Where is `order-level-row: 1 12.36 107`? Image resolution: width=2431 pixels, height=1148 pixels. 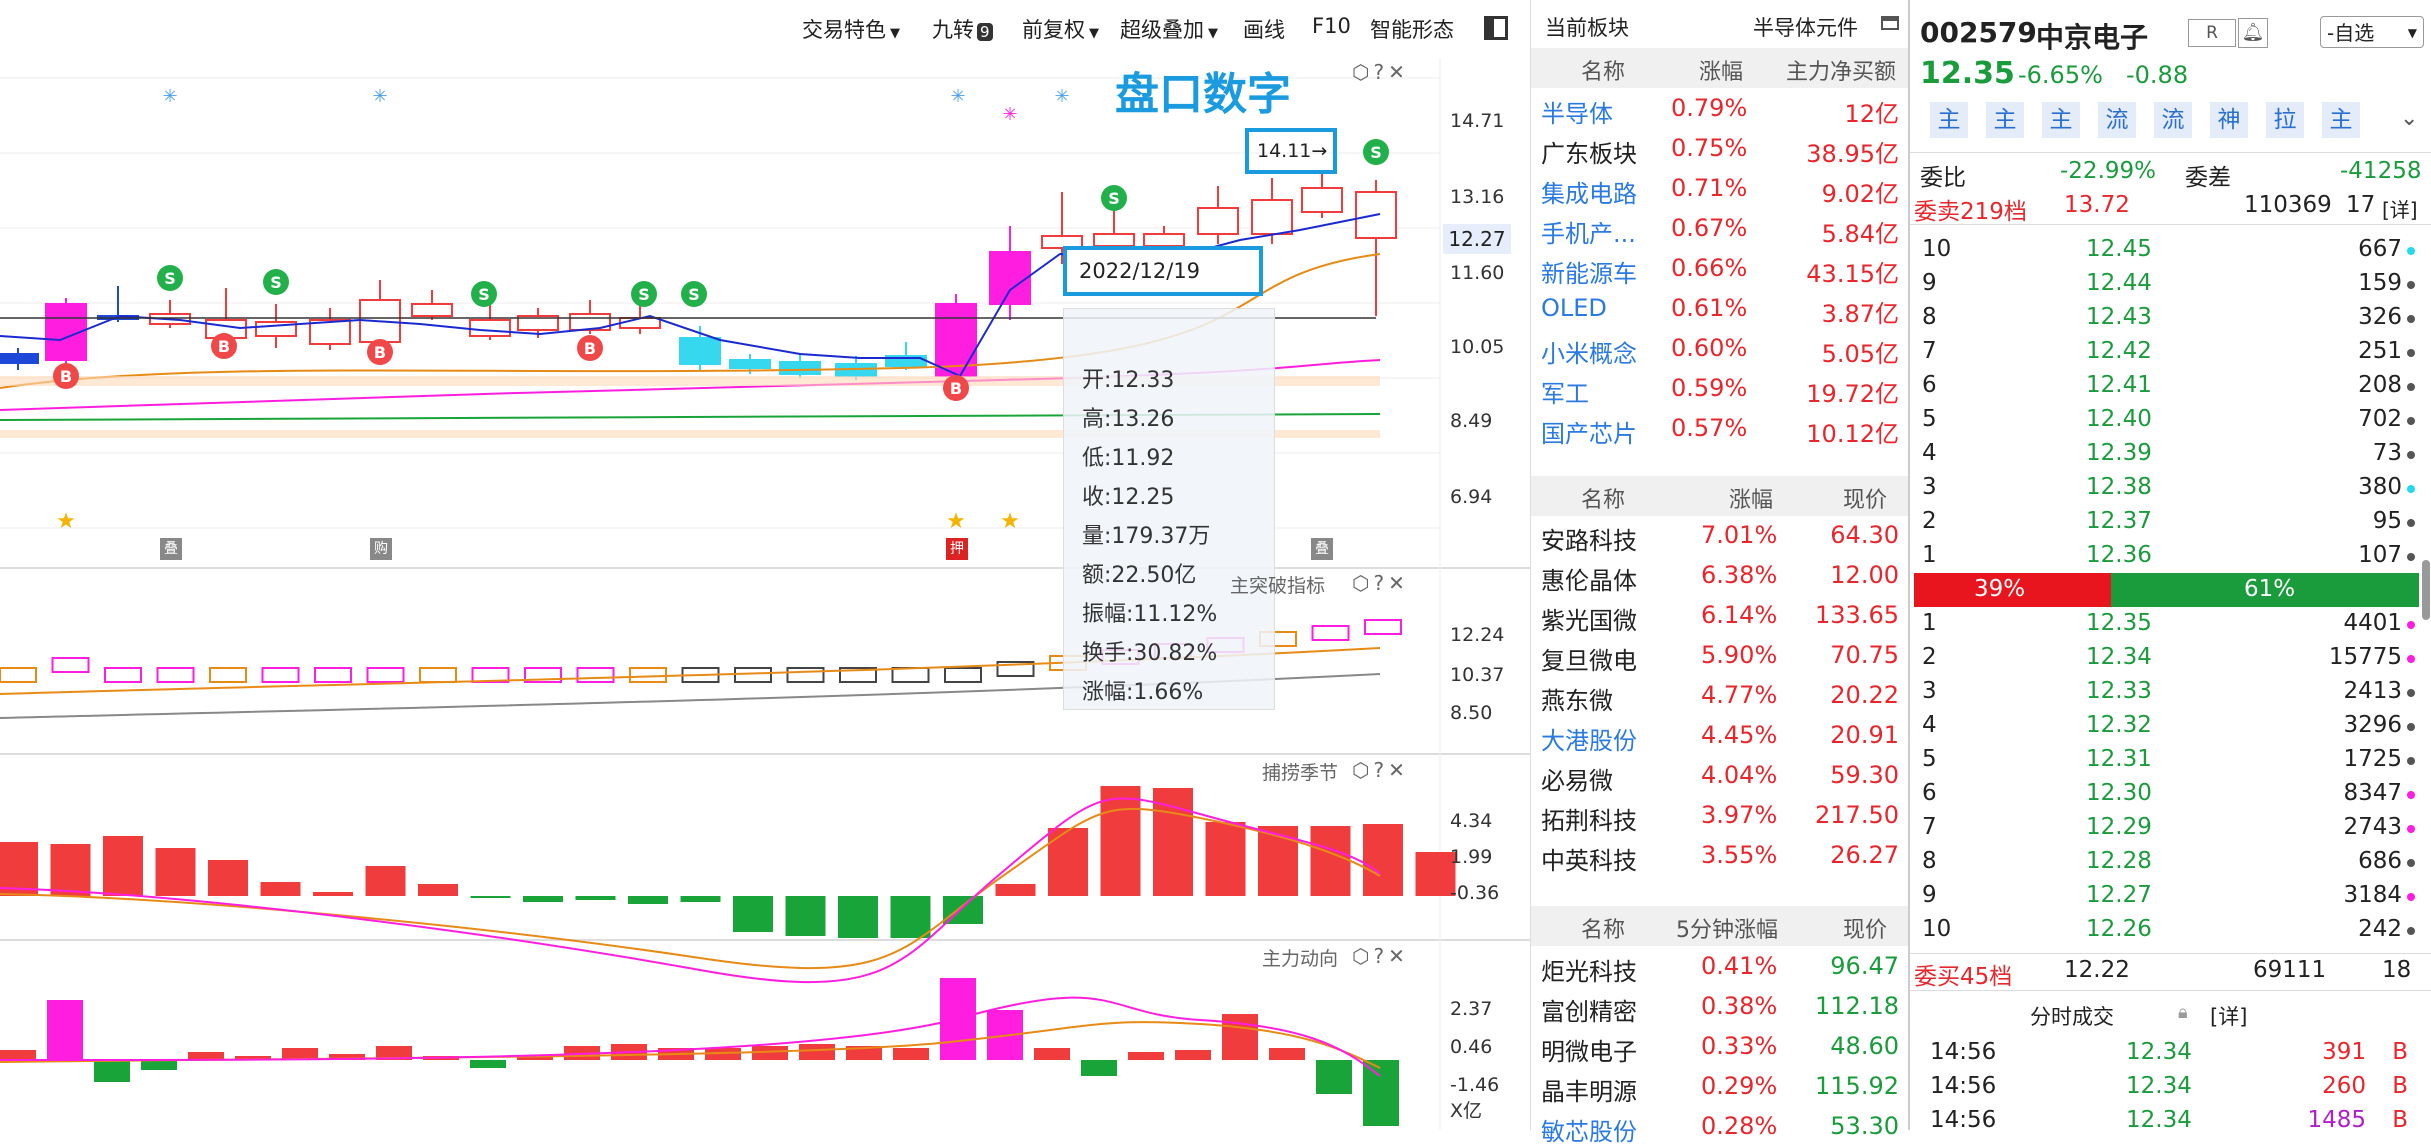 order-level-row: 1 12.36 107 is located at coordinates (2165, 556).